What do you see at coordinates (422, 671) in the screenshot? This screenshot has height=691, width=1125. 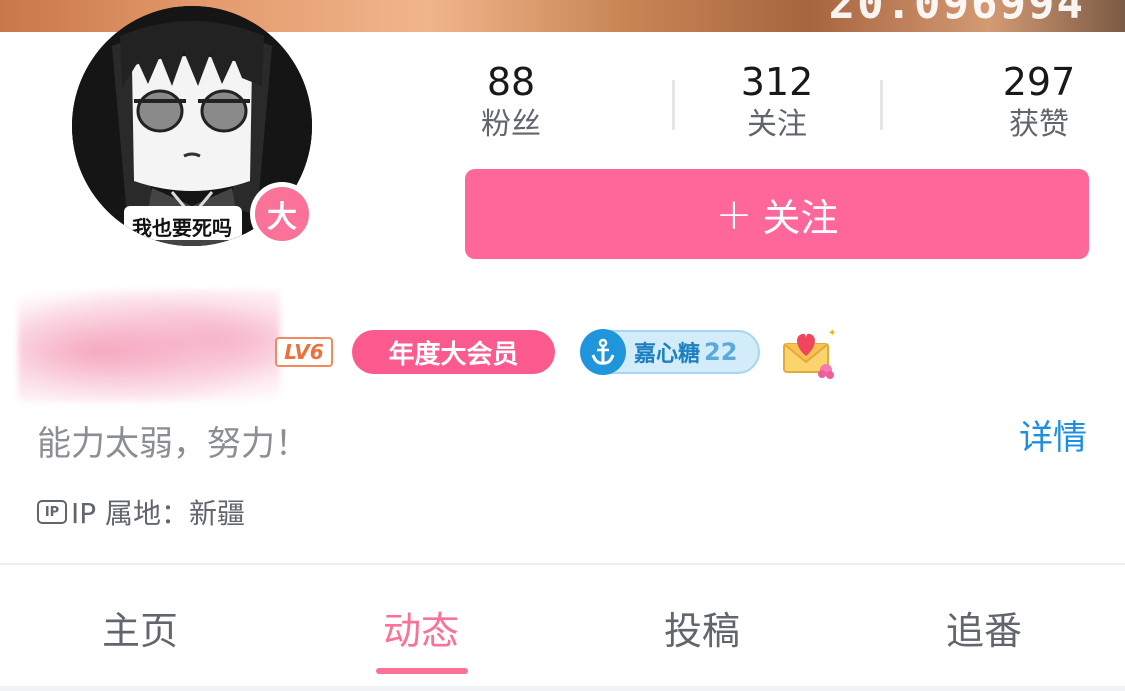 I see `active-tab-indicator` at bounding box center [422, 671].